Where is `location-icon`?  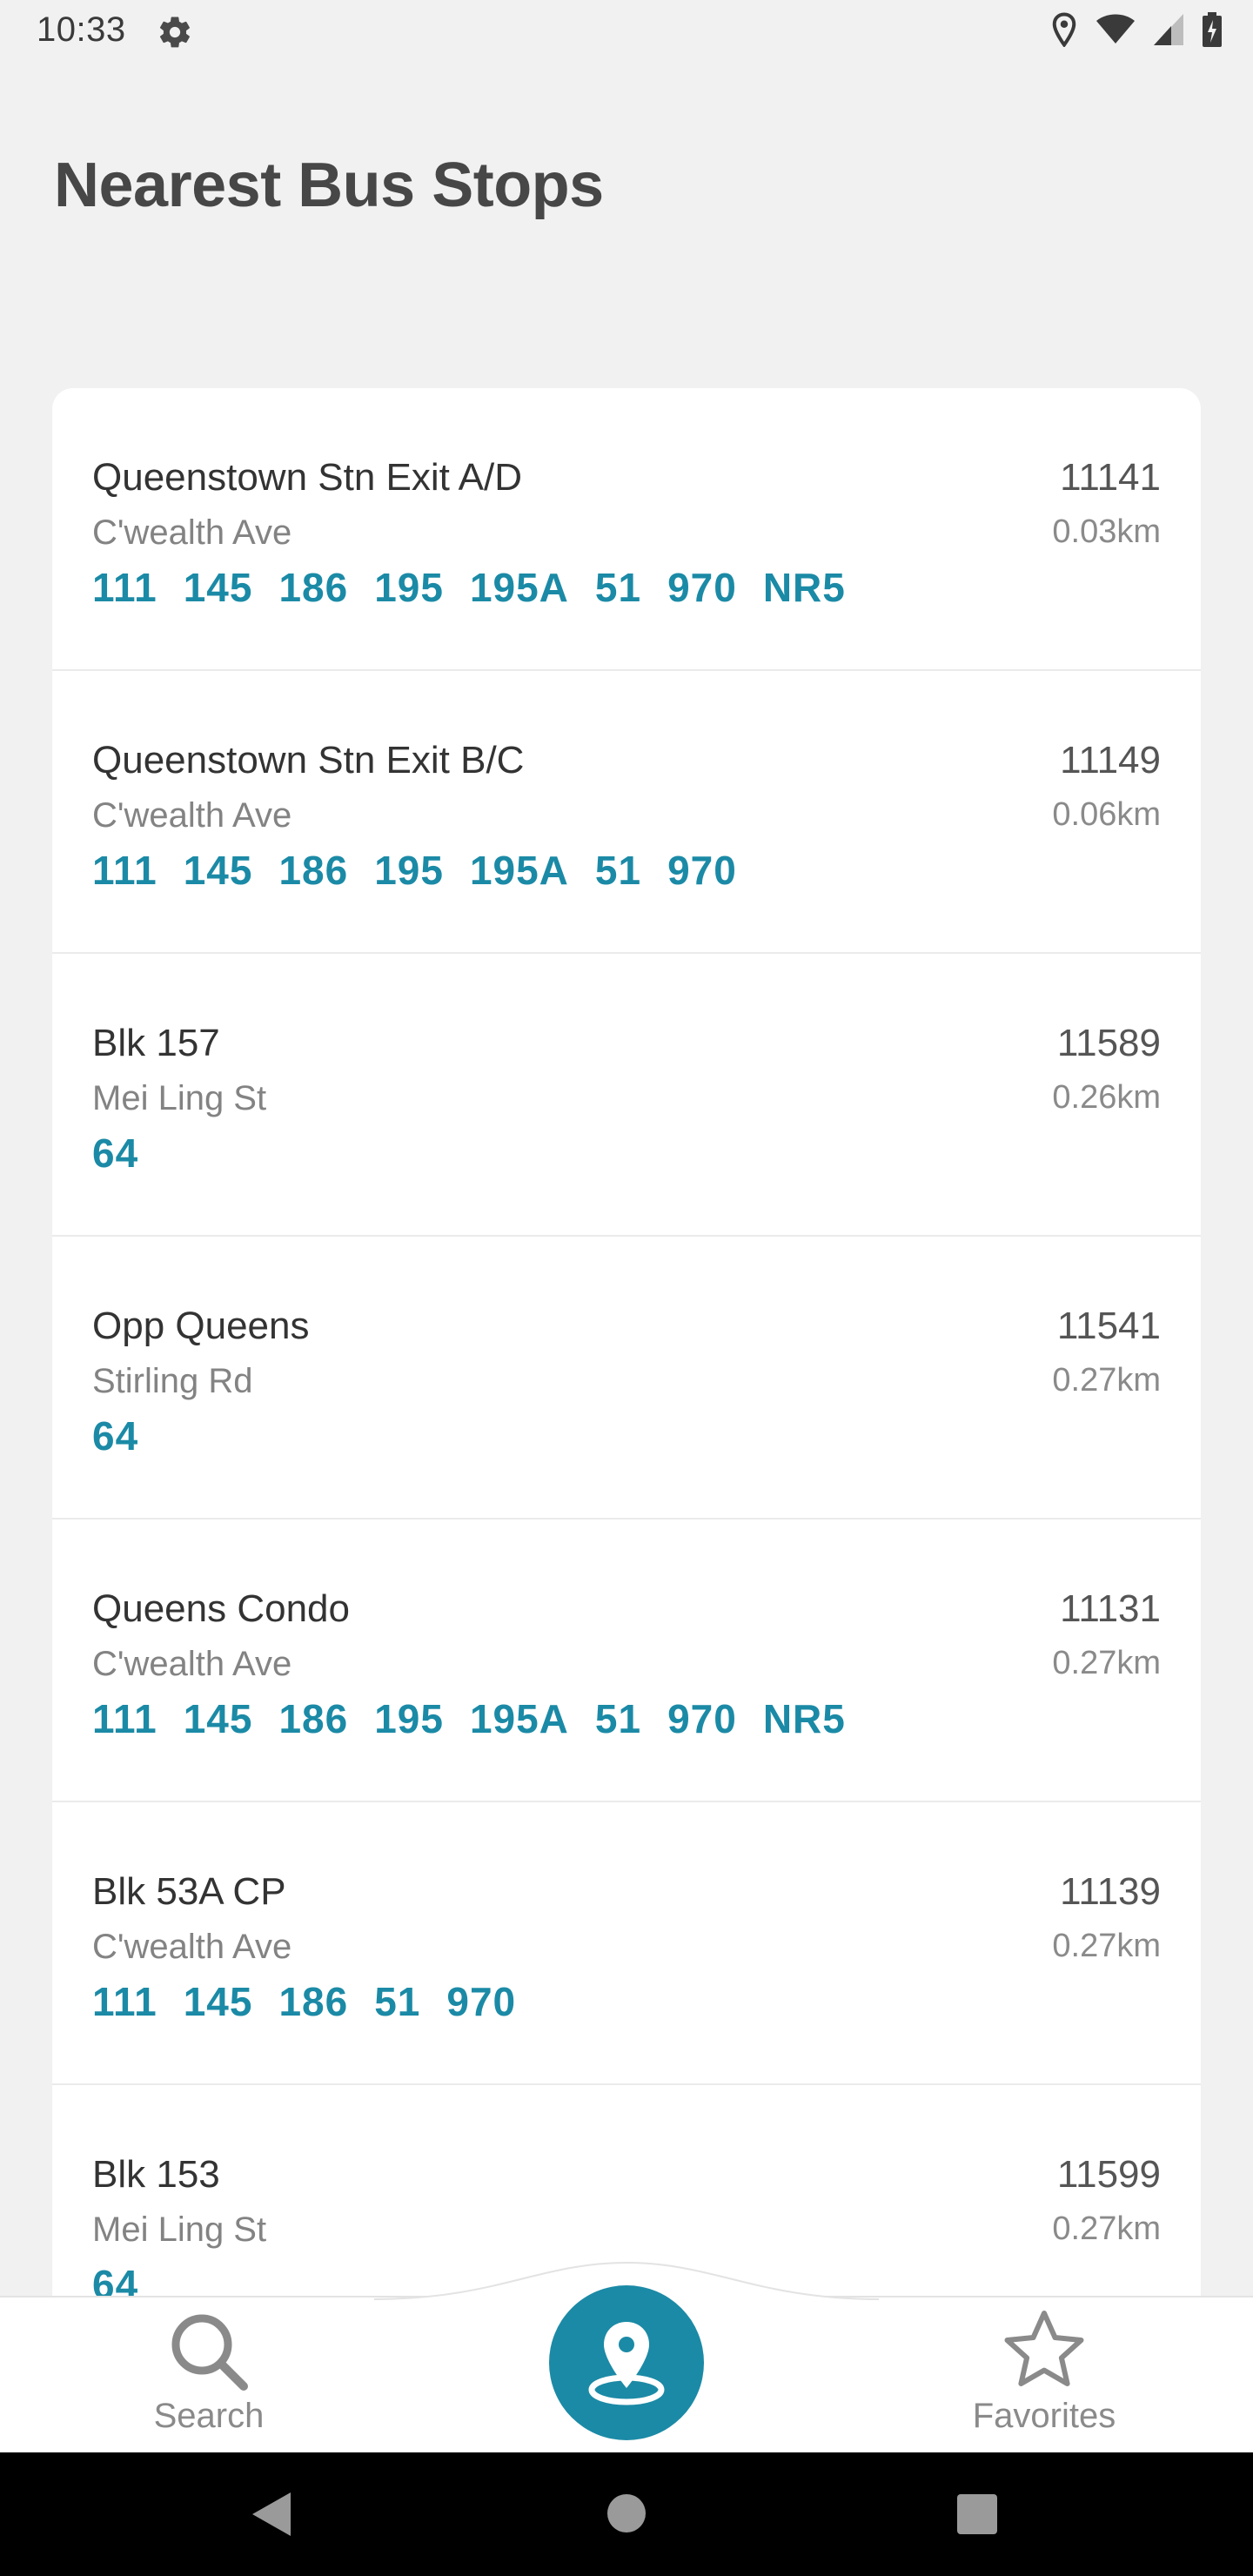
location-icon is located at coordinates (1064, 29).